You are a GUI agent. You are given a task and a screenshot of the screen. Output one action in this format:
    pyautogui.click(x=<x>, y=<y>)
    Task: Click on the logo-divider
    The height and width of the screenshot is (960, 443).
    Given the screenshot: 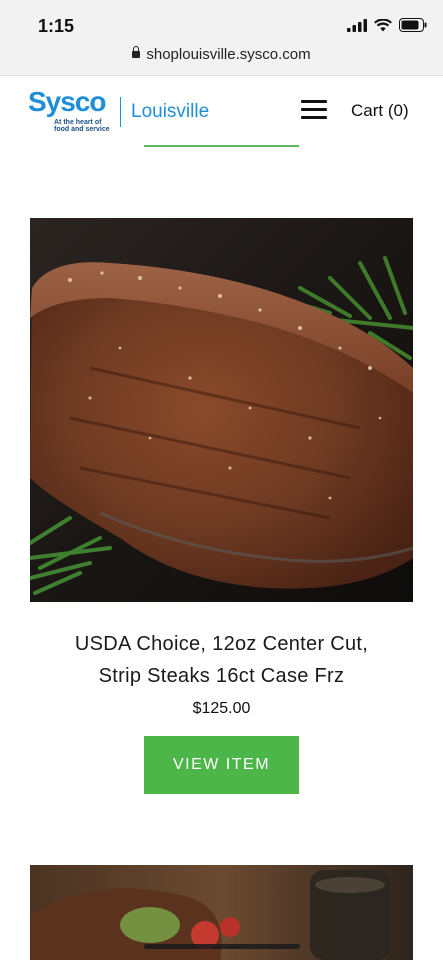 What is the action you would take?
    pyautogui.click(x=120, y=112)
    